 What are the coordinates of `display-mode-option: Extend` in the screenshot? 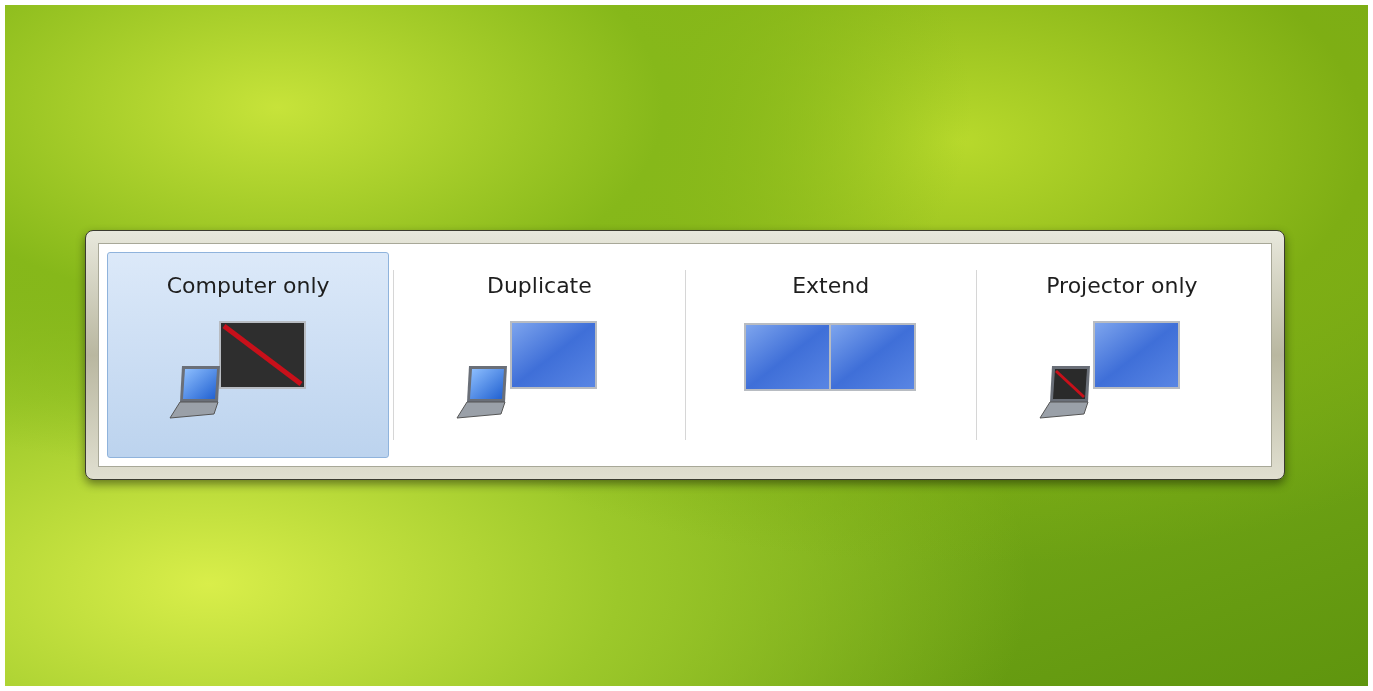 It's located at (830, 355).